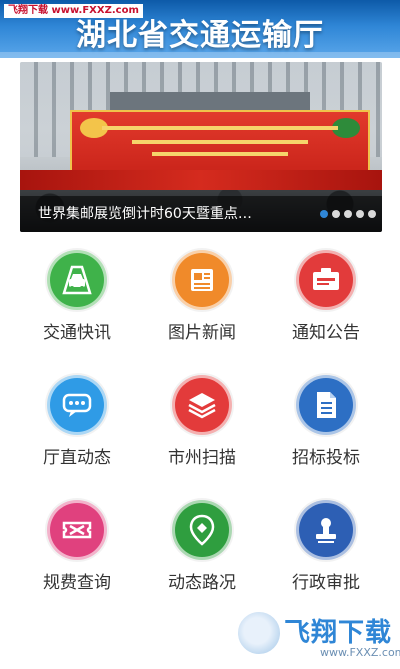 The height and width of the screenshot is (669, 400). I want to click on menu-item-label: 动态路况, so click(202, 583).